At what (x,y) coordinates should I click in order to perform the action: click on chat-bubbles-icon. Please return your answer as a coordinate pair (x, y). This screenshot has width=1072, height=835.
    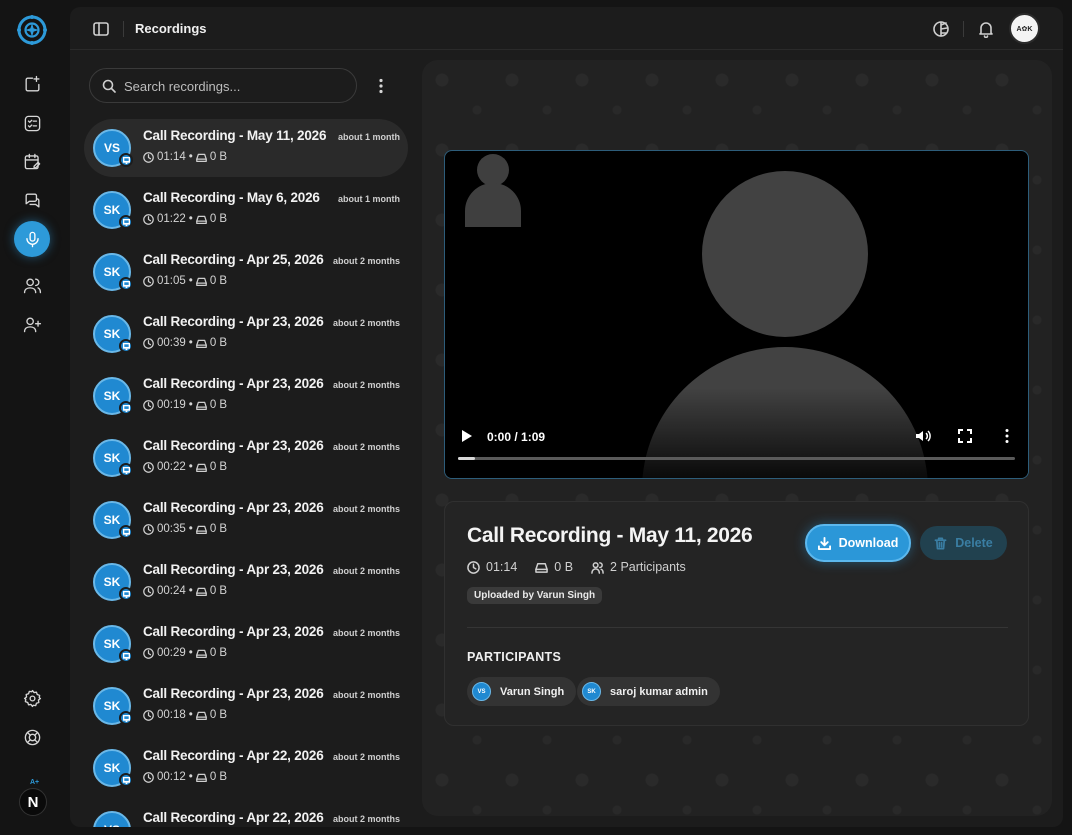
    Looking at the image, I should click on (32, 200).